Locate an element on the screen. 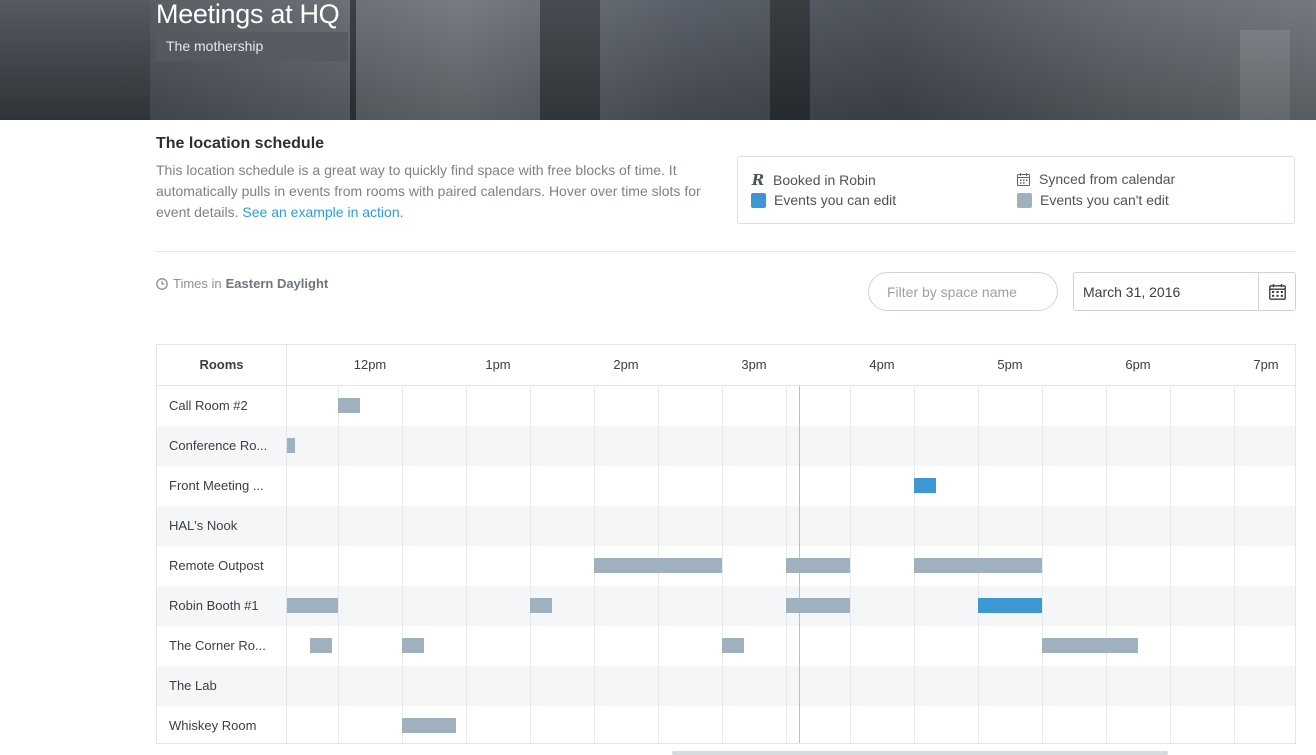 The height and width of the screenshot is (755, 1316). legend-synced-label: Synced from calendar is located at coordinates (1107, 179).